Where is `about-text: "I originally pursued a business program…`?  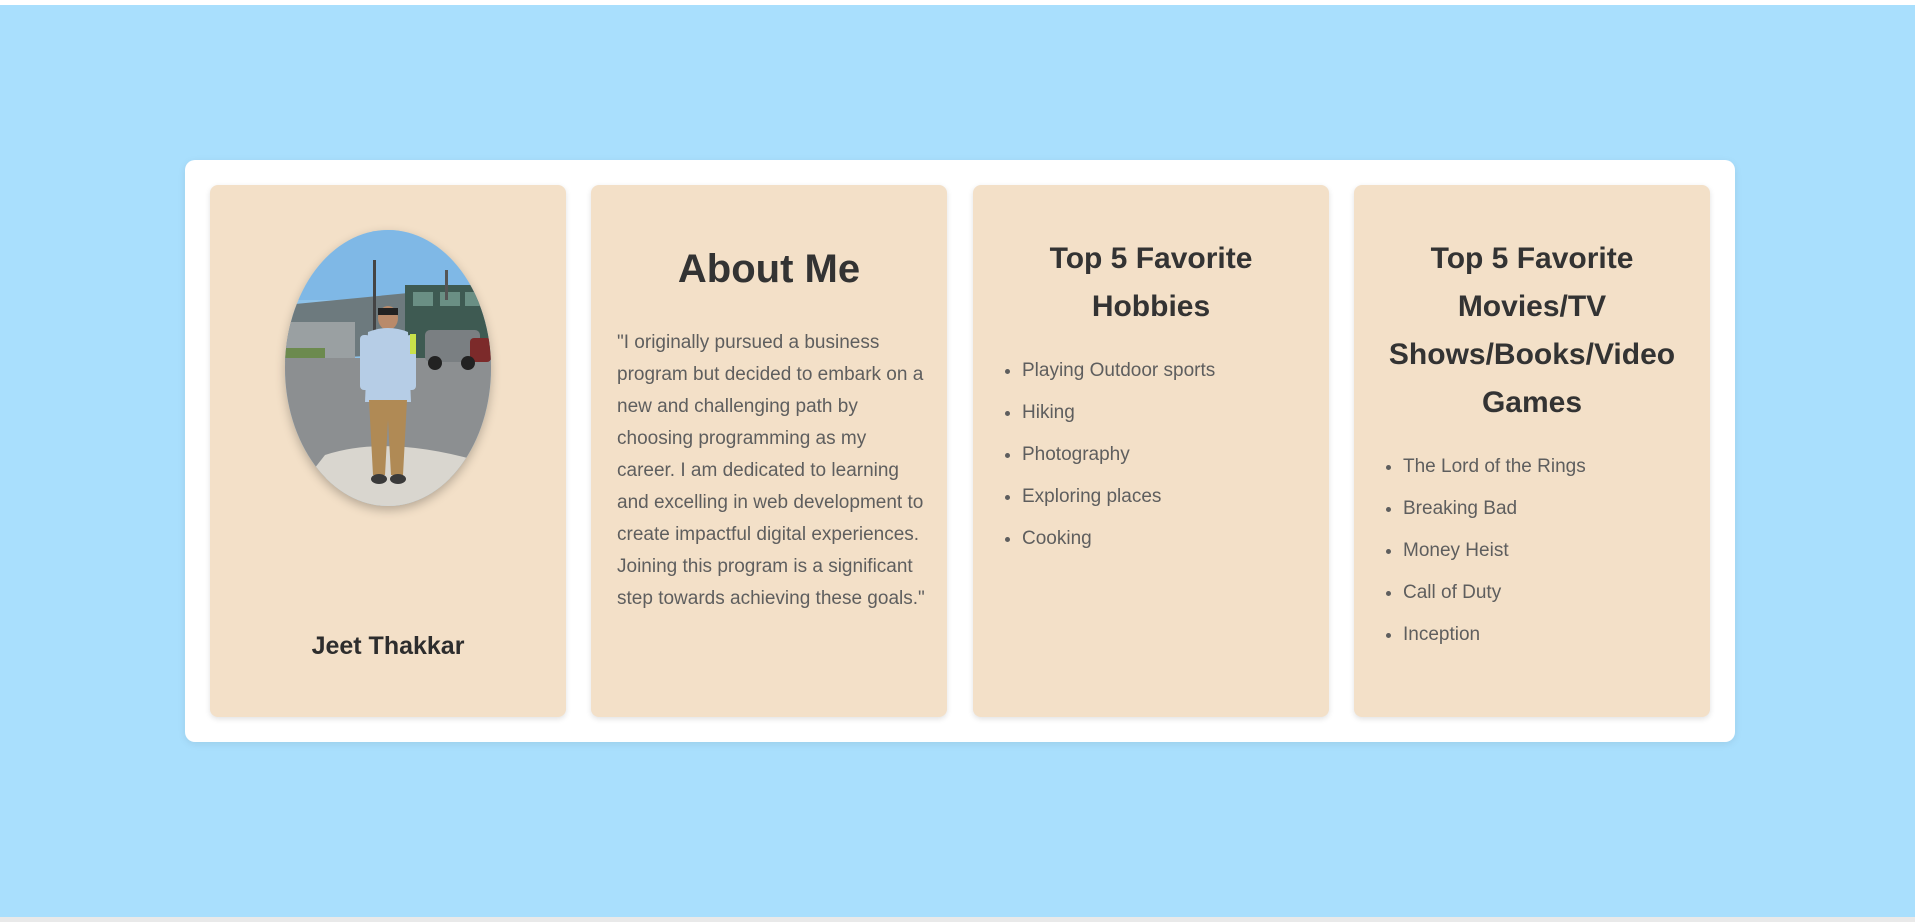
about-text: "I originally pursued a business program… is located at coordinates (771, 470).